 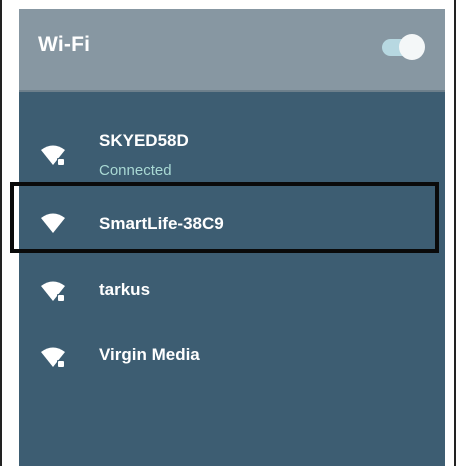 I want to click on frame-border-right, so click(x=455, y=233).